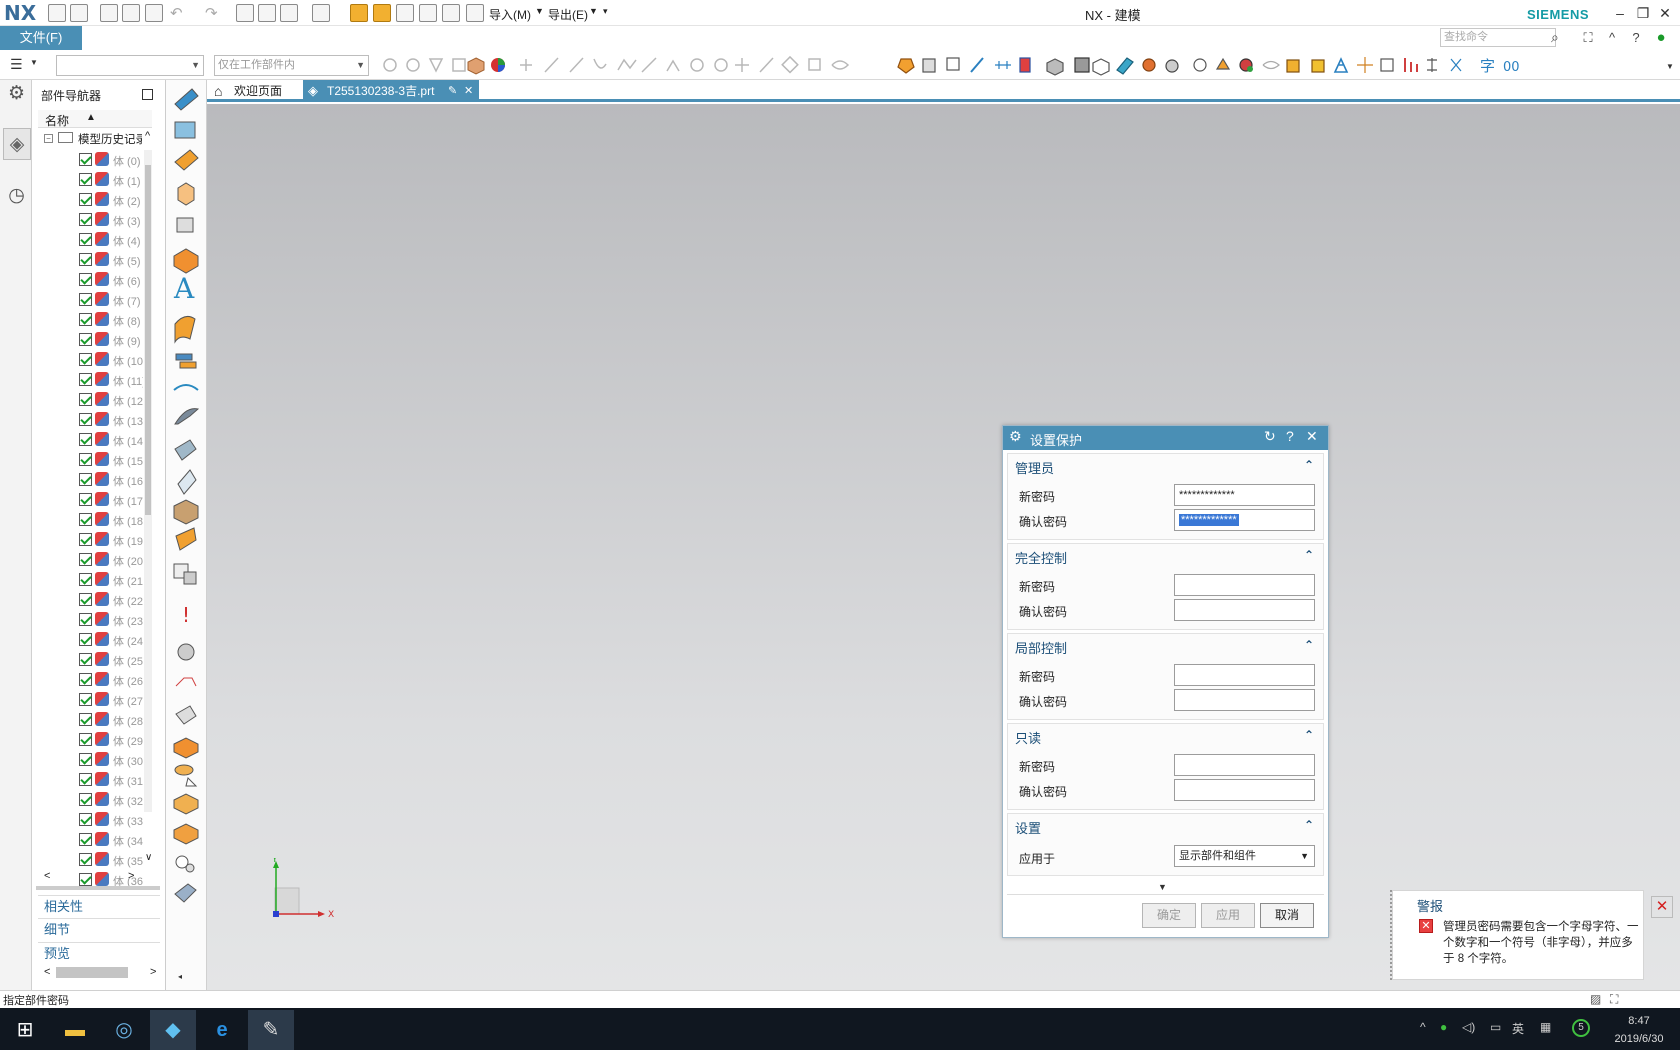  What do you see at coordinates (271, 1030) in the screenshot?
I see `paint-icon: ✎` at bounding box center [271, 1030].